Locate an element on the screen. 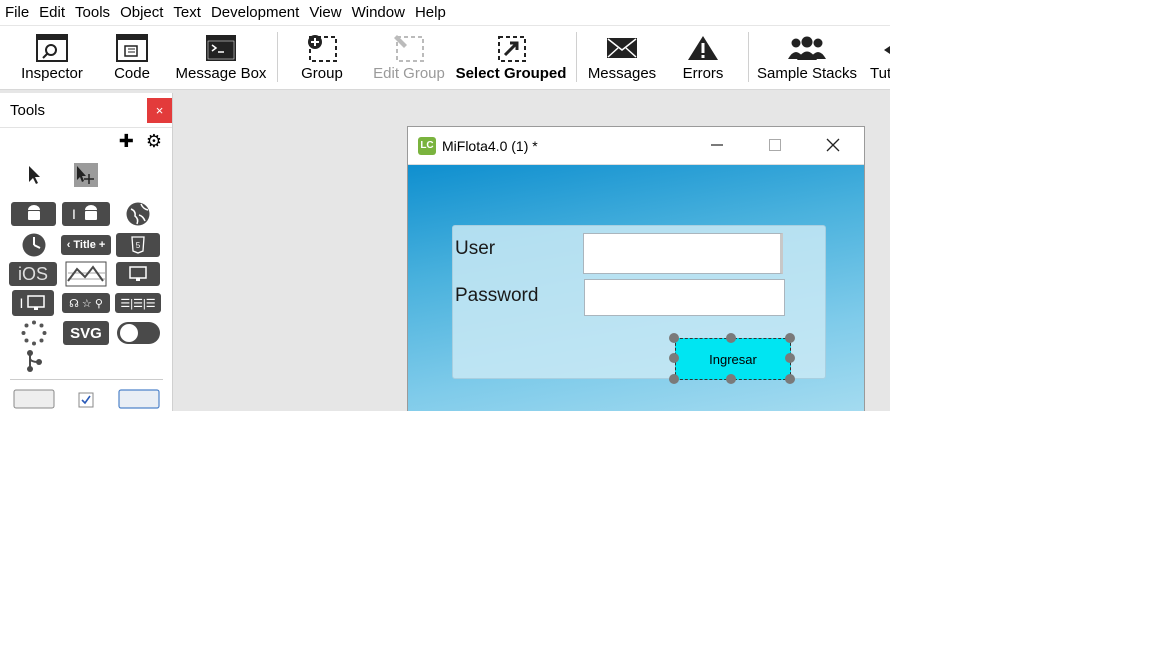 Image resolution: width=1152 pixels, height=648 pixels. html5-icon: 5 is located at coordinates (138, 245).